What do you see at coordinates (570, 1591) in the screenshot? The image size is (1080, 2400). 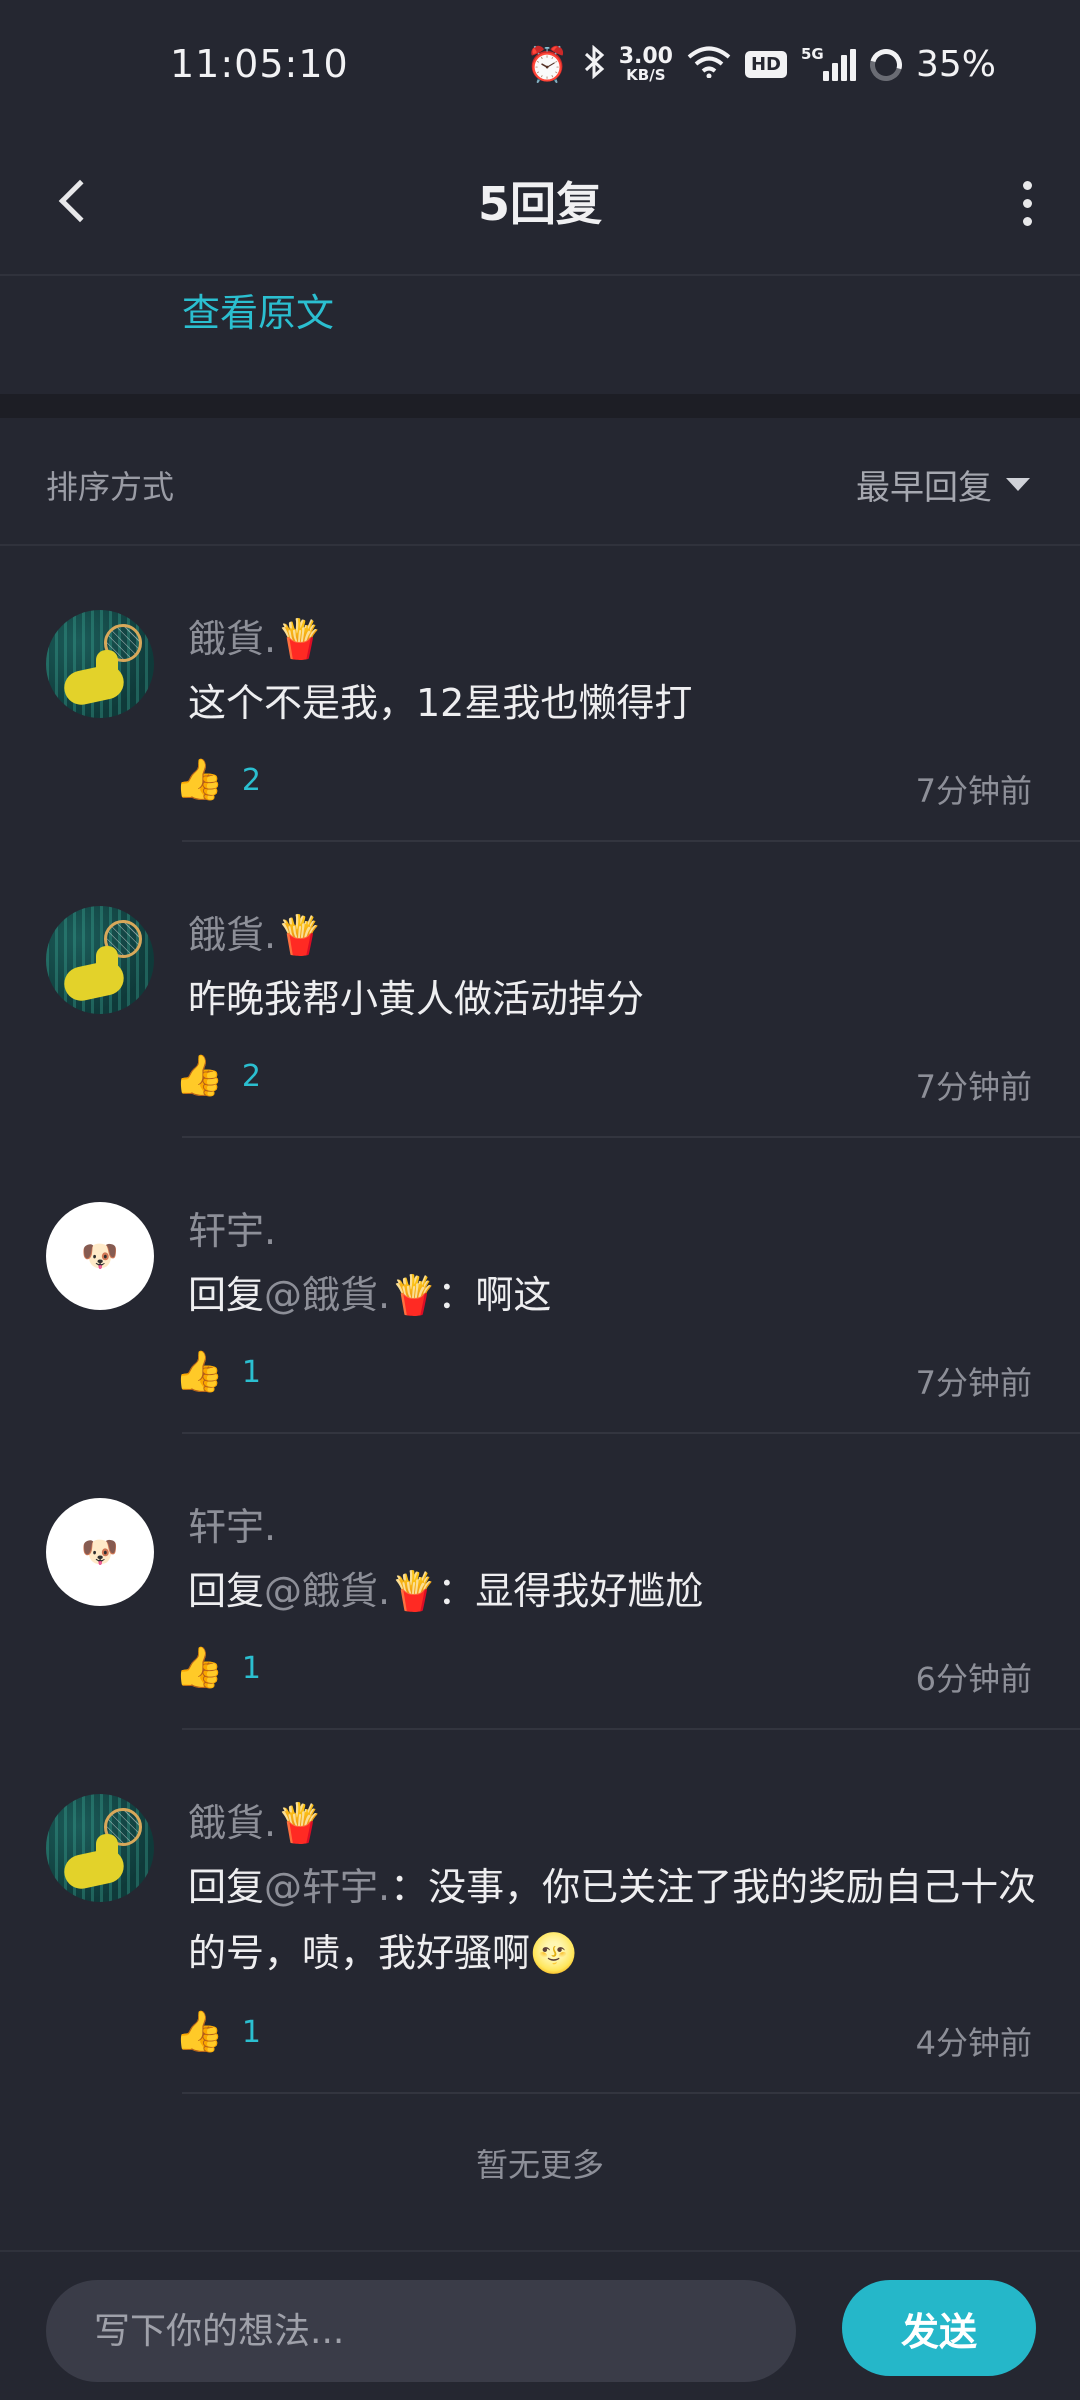 I see `reply-body: ：显得我好尴尬` at bounding box center [570, 1591].